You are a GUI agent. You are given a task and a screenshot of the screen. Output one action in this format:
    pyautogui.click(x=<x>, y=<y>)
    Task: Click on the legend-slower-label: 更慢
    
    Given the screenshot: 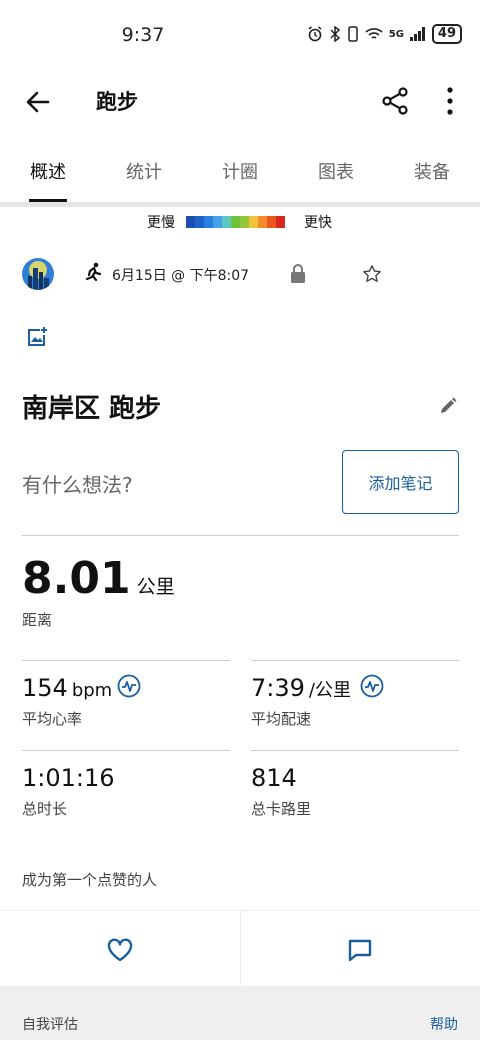 What is the action you would take?
    pyautogui.click(x=161, y=223)
    